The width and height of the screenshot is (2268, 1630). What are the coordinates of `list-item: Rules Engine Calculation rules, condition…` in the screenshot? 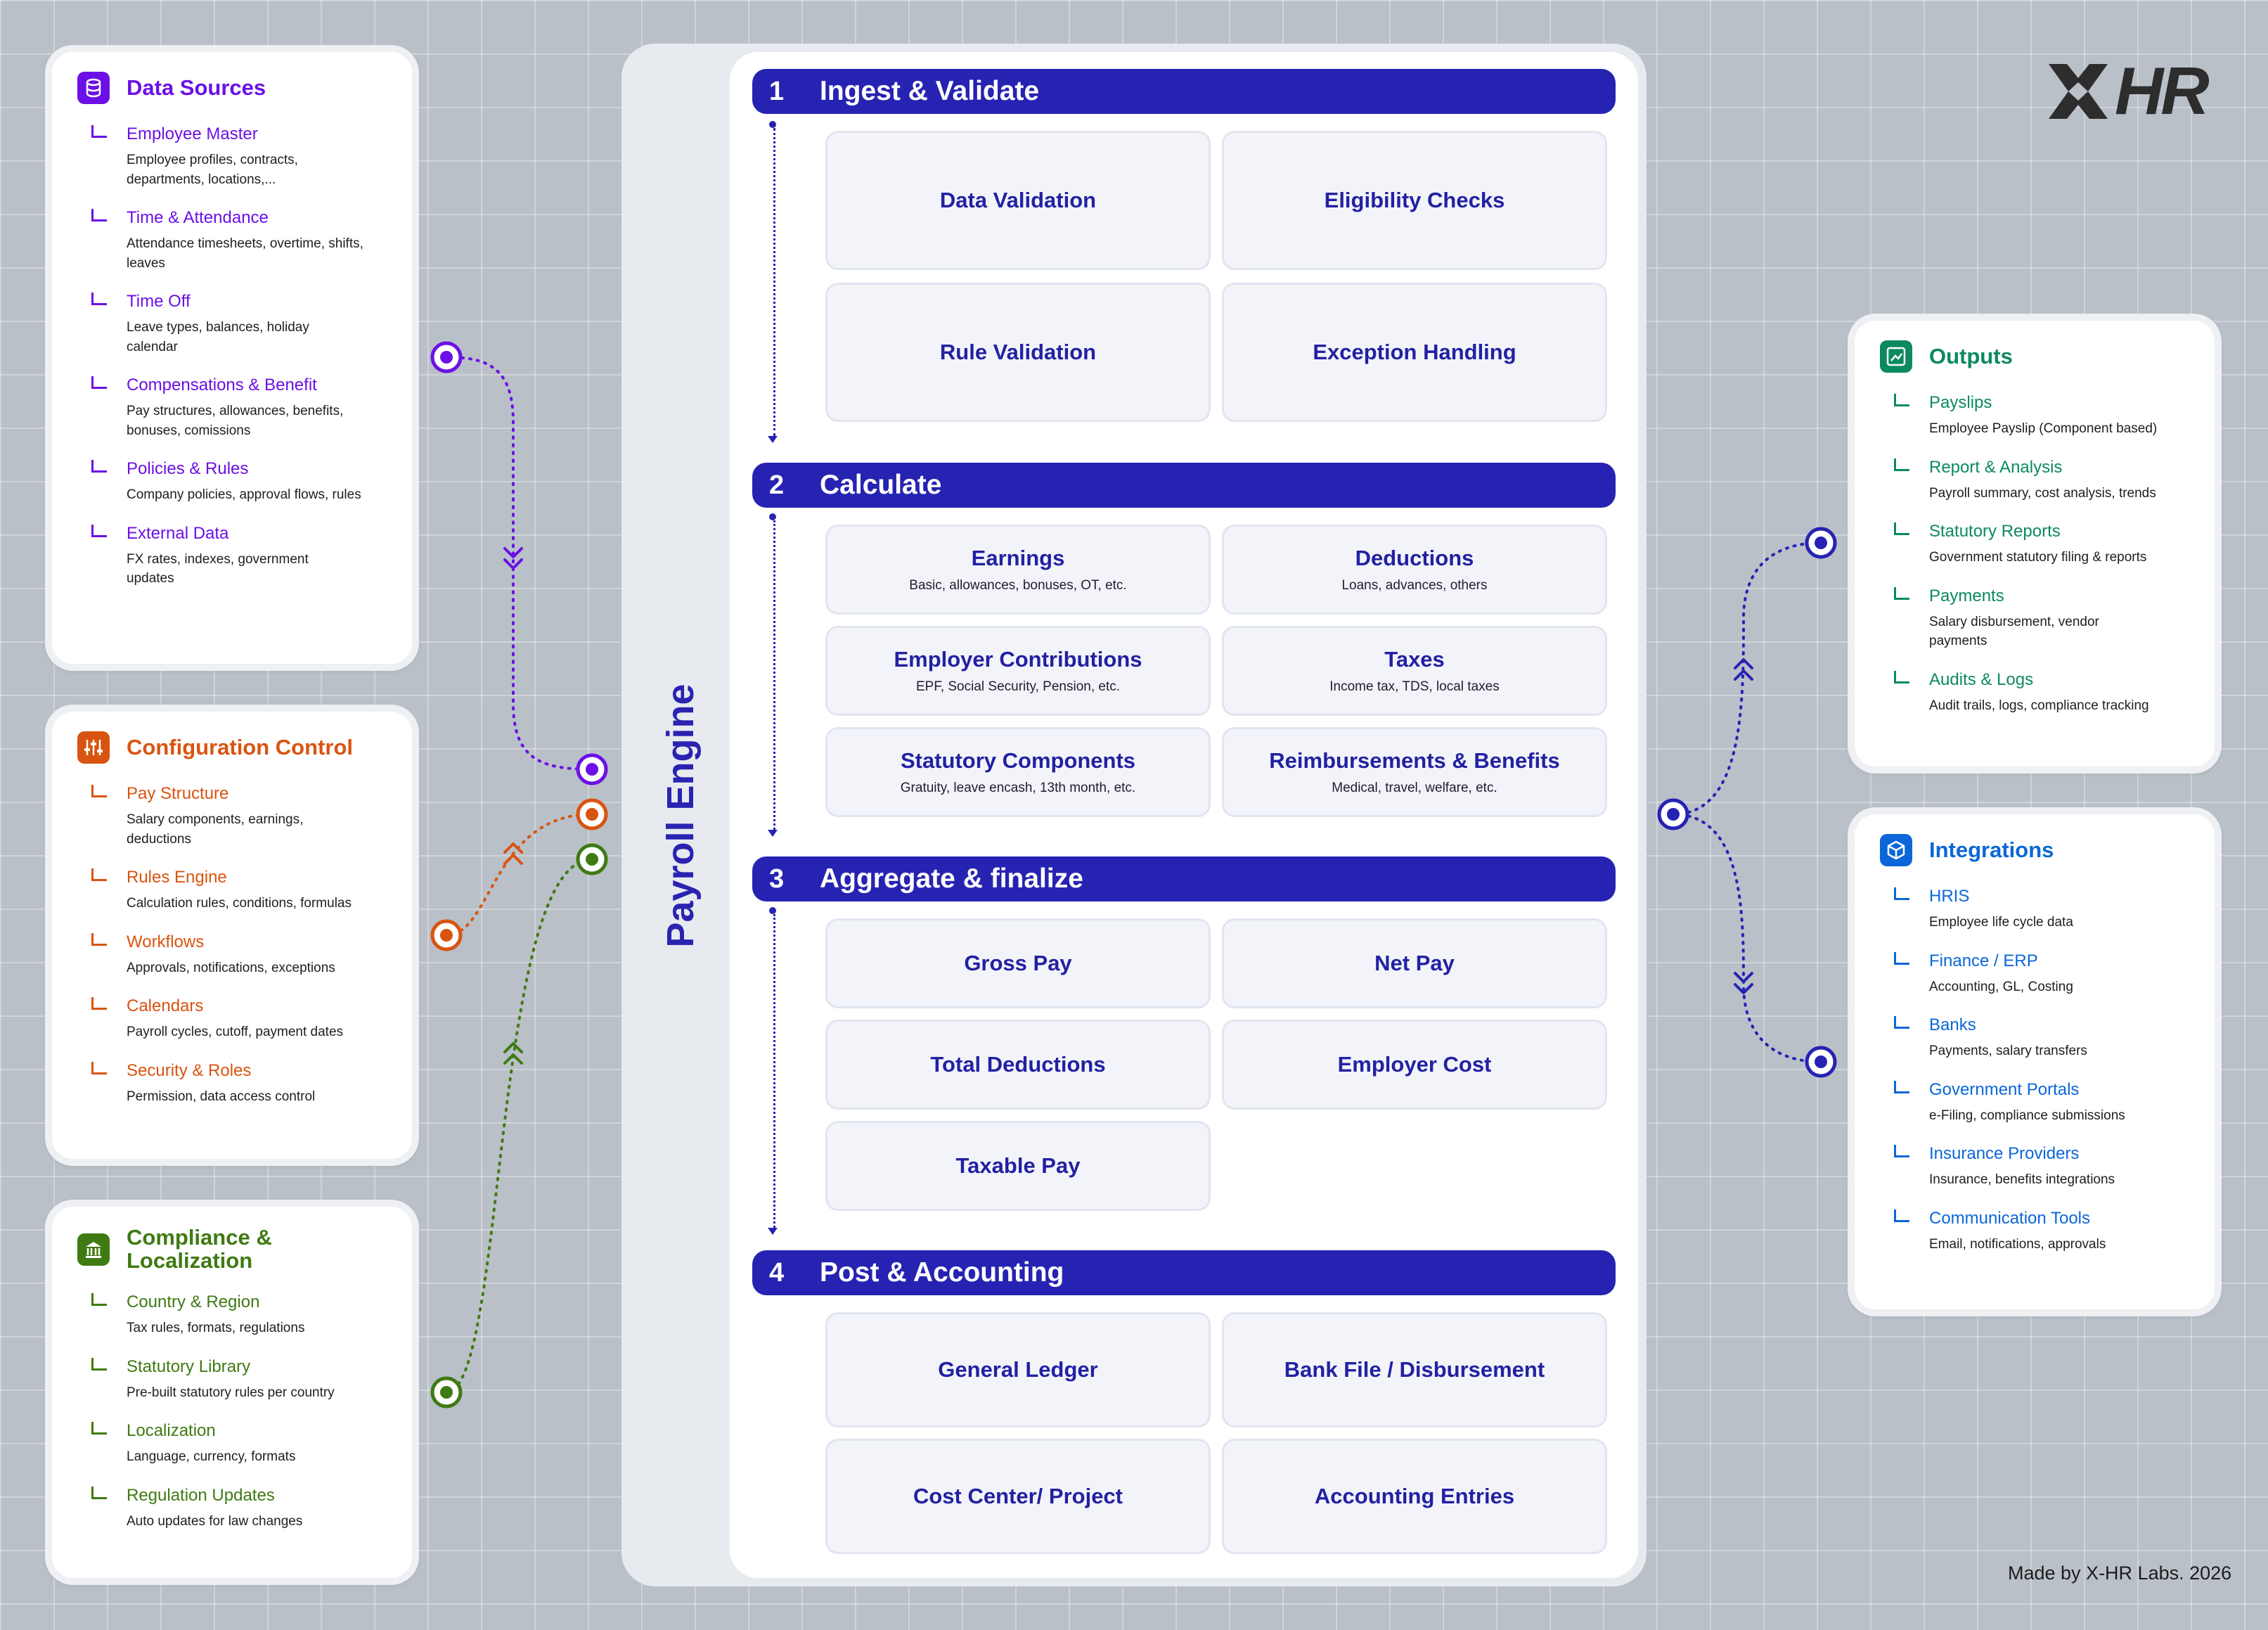 It's located at (232, 890).